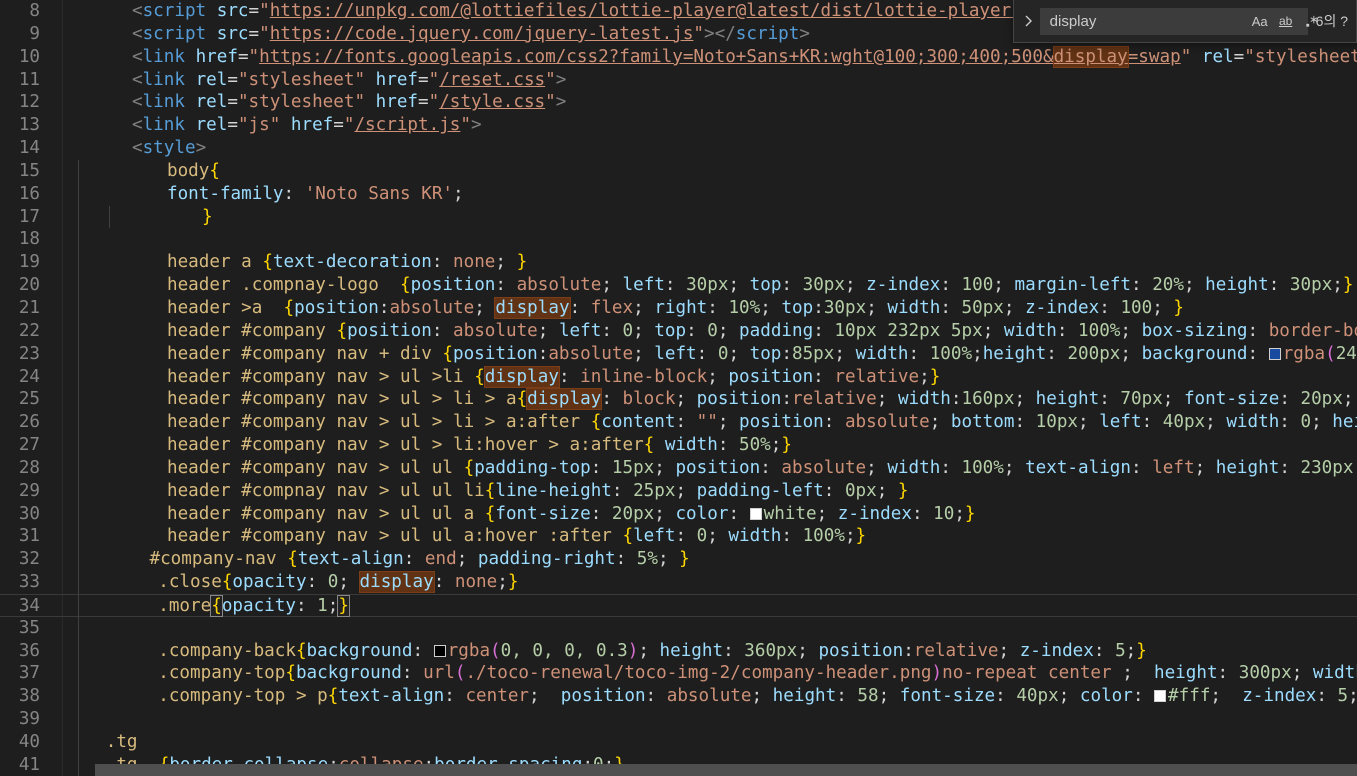 The height and width of the screenshot is (776, 1357). Describe the element at coordinates (465, 125) in the screenshot. I see `code-token: "` at that location.